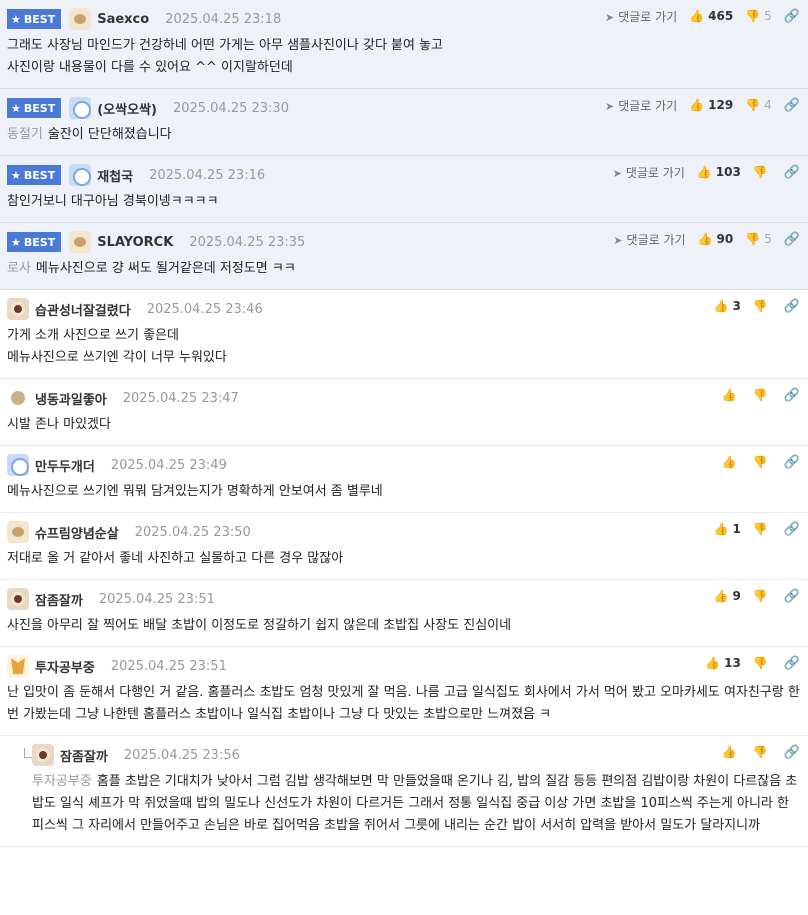  Describe the element at coordinates (736, 306) in the screenshot. I see `upvote-count: 3` at that location.